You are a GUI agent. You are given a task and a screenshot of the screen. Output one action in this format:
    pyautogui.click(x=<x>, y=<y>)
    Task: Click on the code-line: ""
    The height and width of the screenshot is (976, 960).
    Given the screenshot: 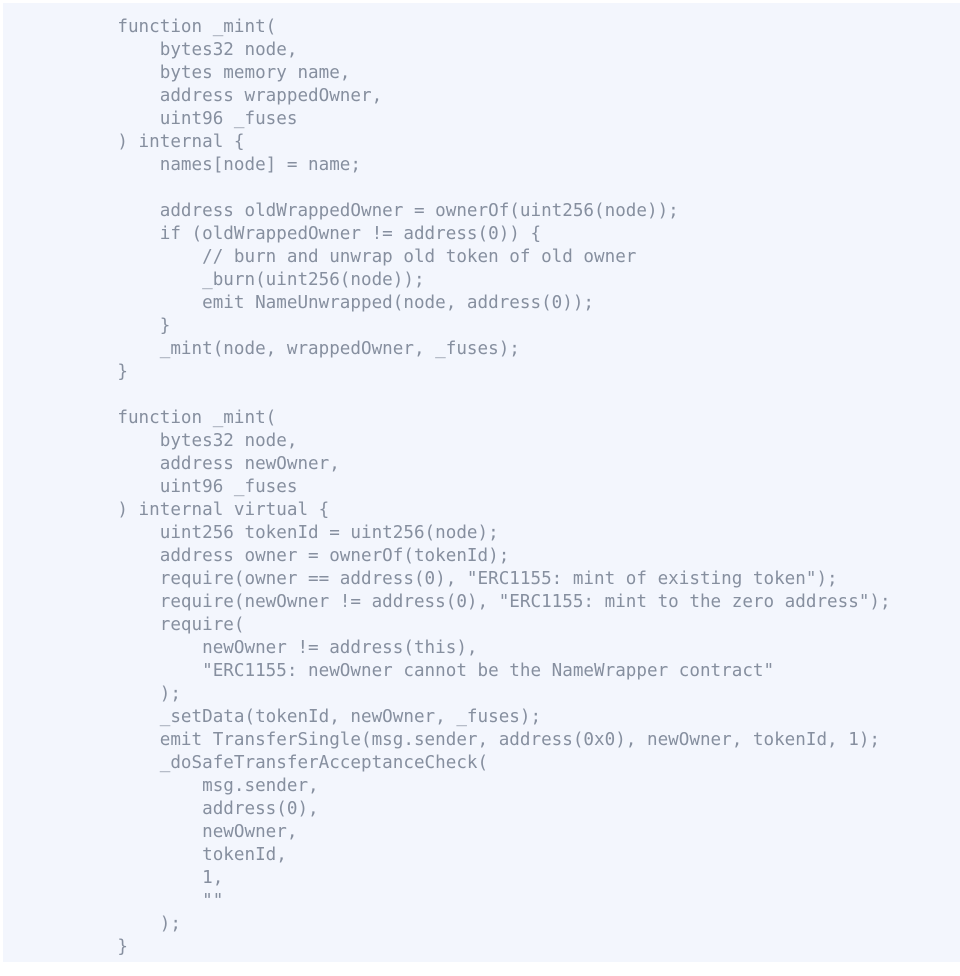 What is the action you would take?
    pyautogui.click(x=149, y=901)
    